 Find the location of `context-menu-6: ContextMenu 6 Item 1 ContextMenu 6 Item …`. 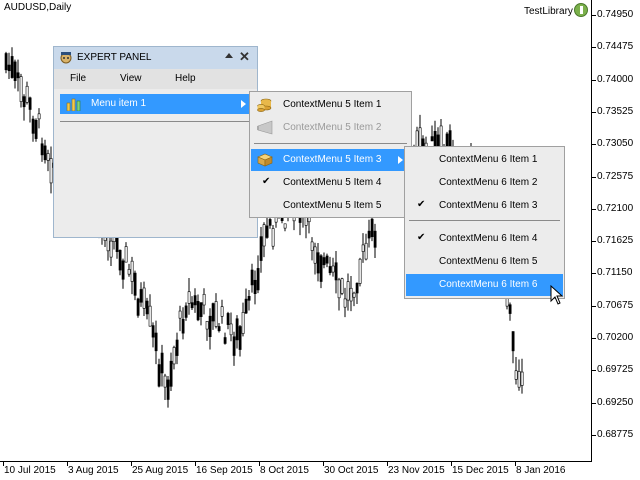

context-menu-6: ContextMenu 6 Item 1 ContextMenu 6 Item … is located at coordinates (484, 222).